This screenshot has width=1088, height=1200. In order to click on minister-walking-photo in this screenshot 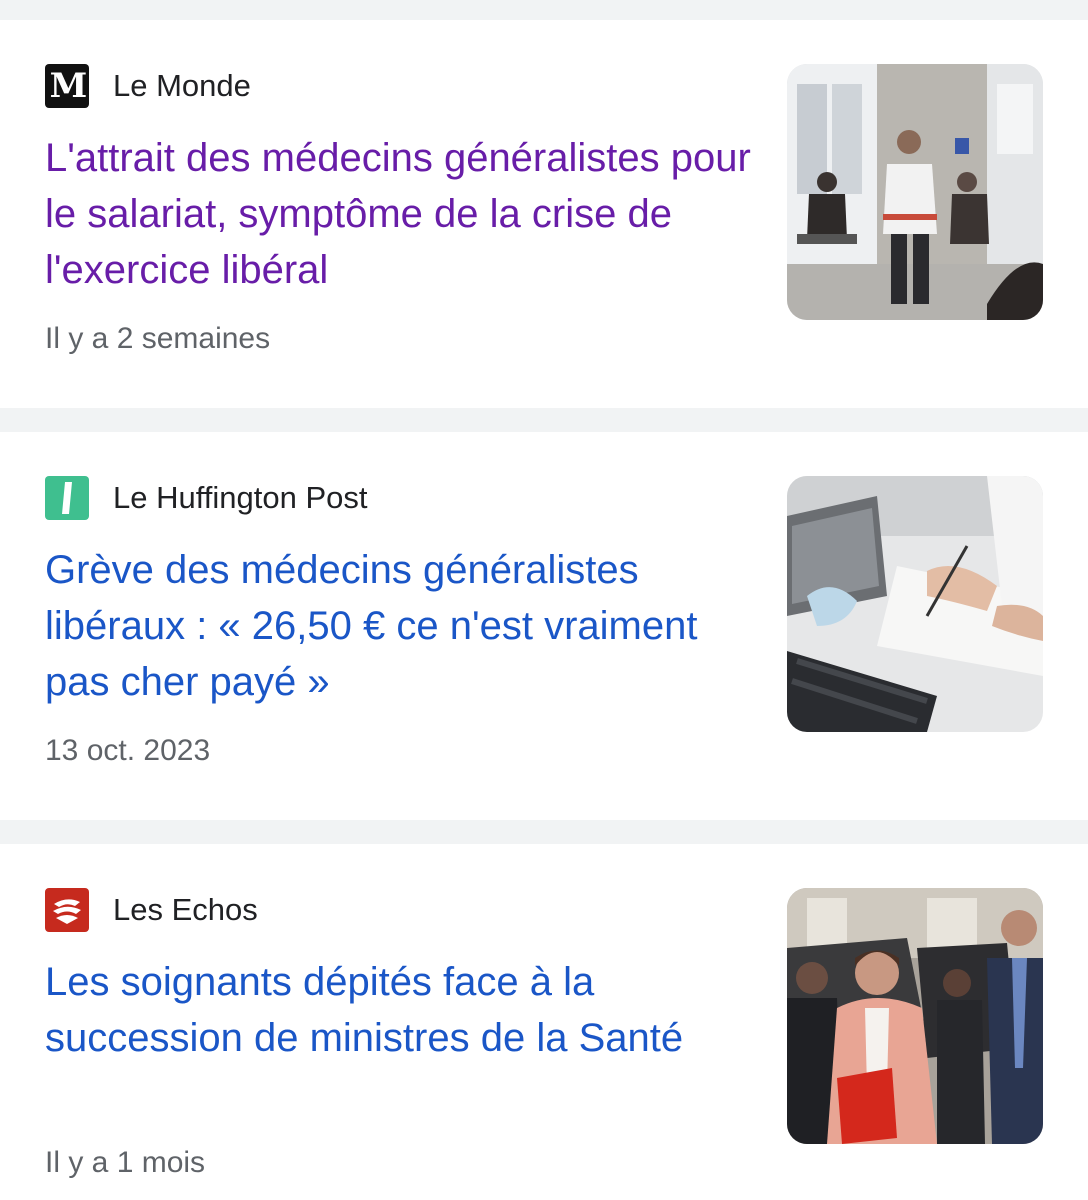, I will do `click(915, 1016)`.